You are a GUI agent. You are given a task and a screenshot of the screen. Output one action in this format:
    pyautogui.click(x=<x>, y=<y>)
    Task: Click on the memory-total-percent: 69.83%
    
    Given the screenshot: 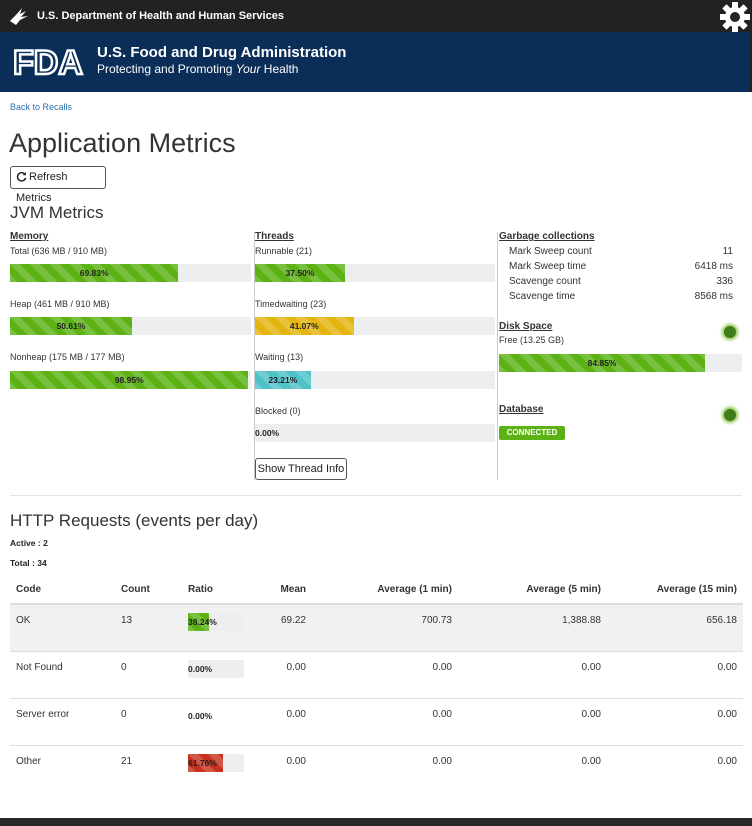 What is the action you would take?
    pyautogui.click(x=94, y=273)
    